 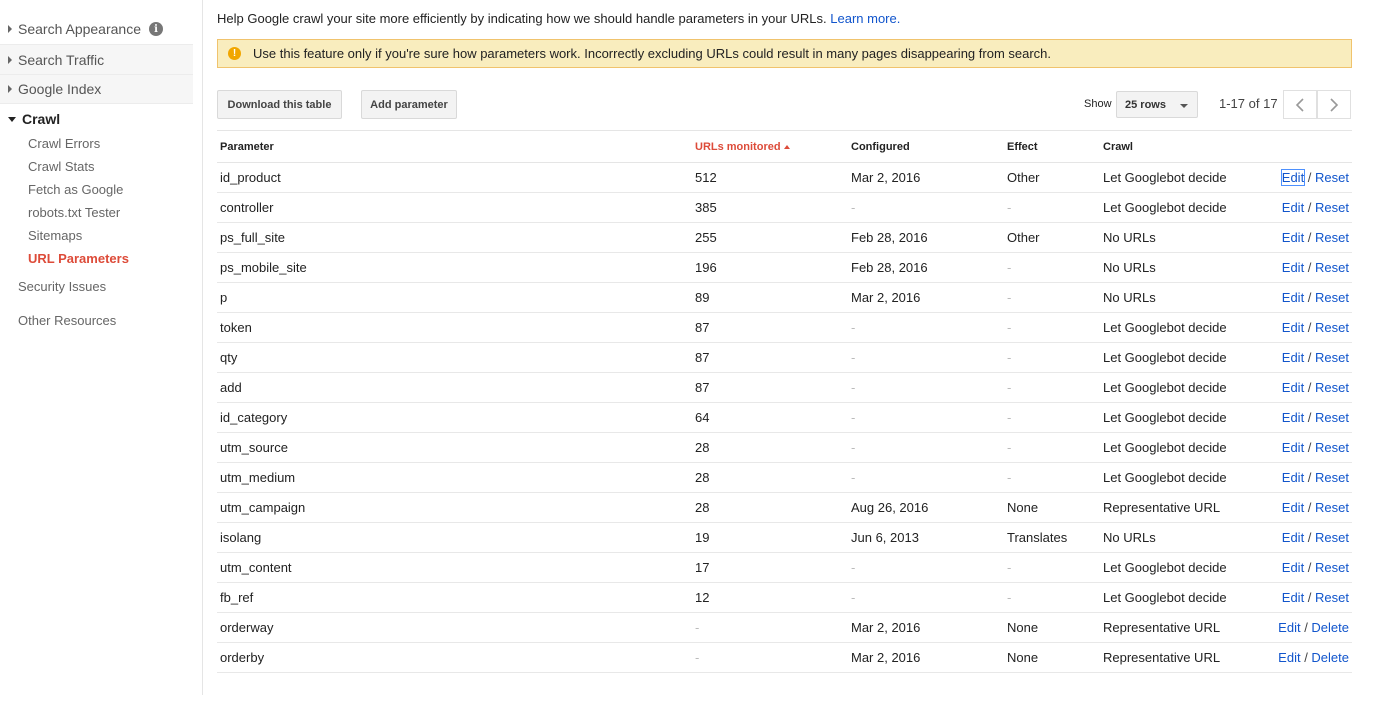 I want to click on header-configured: Configured, so click(x=880, y=147).